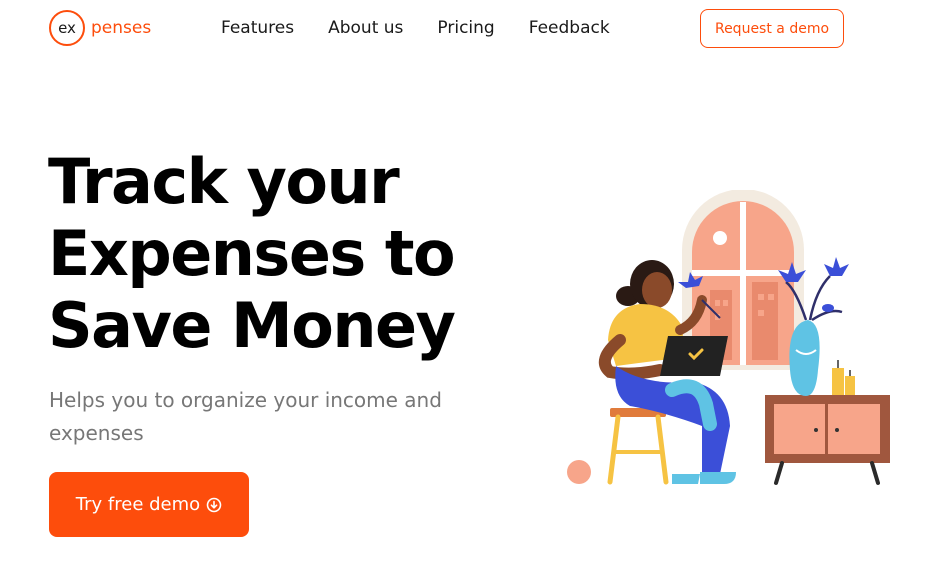 This screenshot has width=942, height=571. What do you see at coordinates (257, 28) in the screenshot?
I see `nav-features: Features` at bounding box center [257, 28].